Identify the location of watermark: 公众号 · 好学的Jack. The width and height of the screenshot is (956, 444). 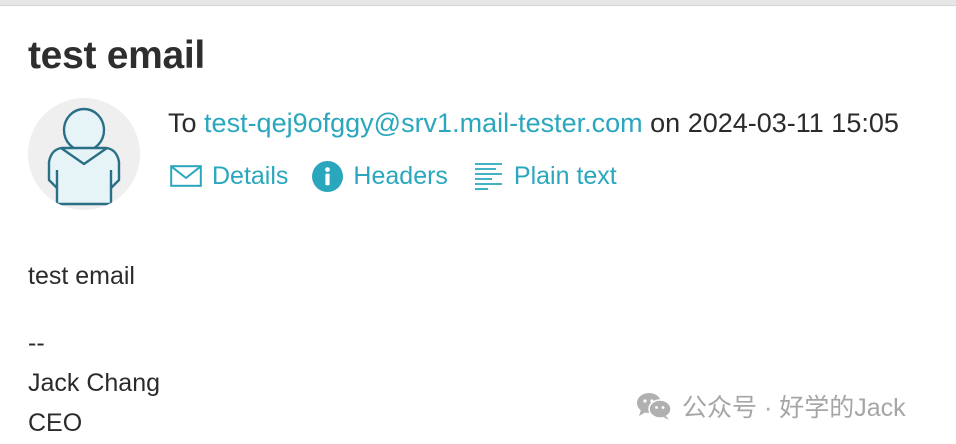
(771, 406).